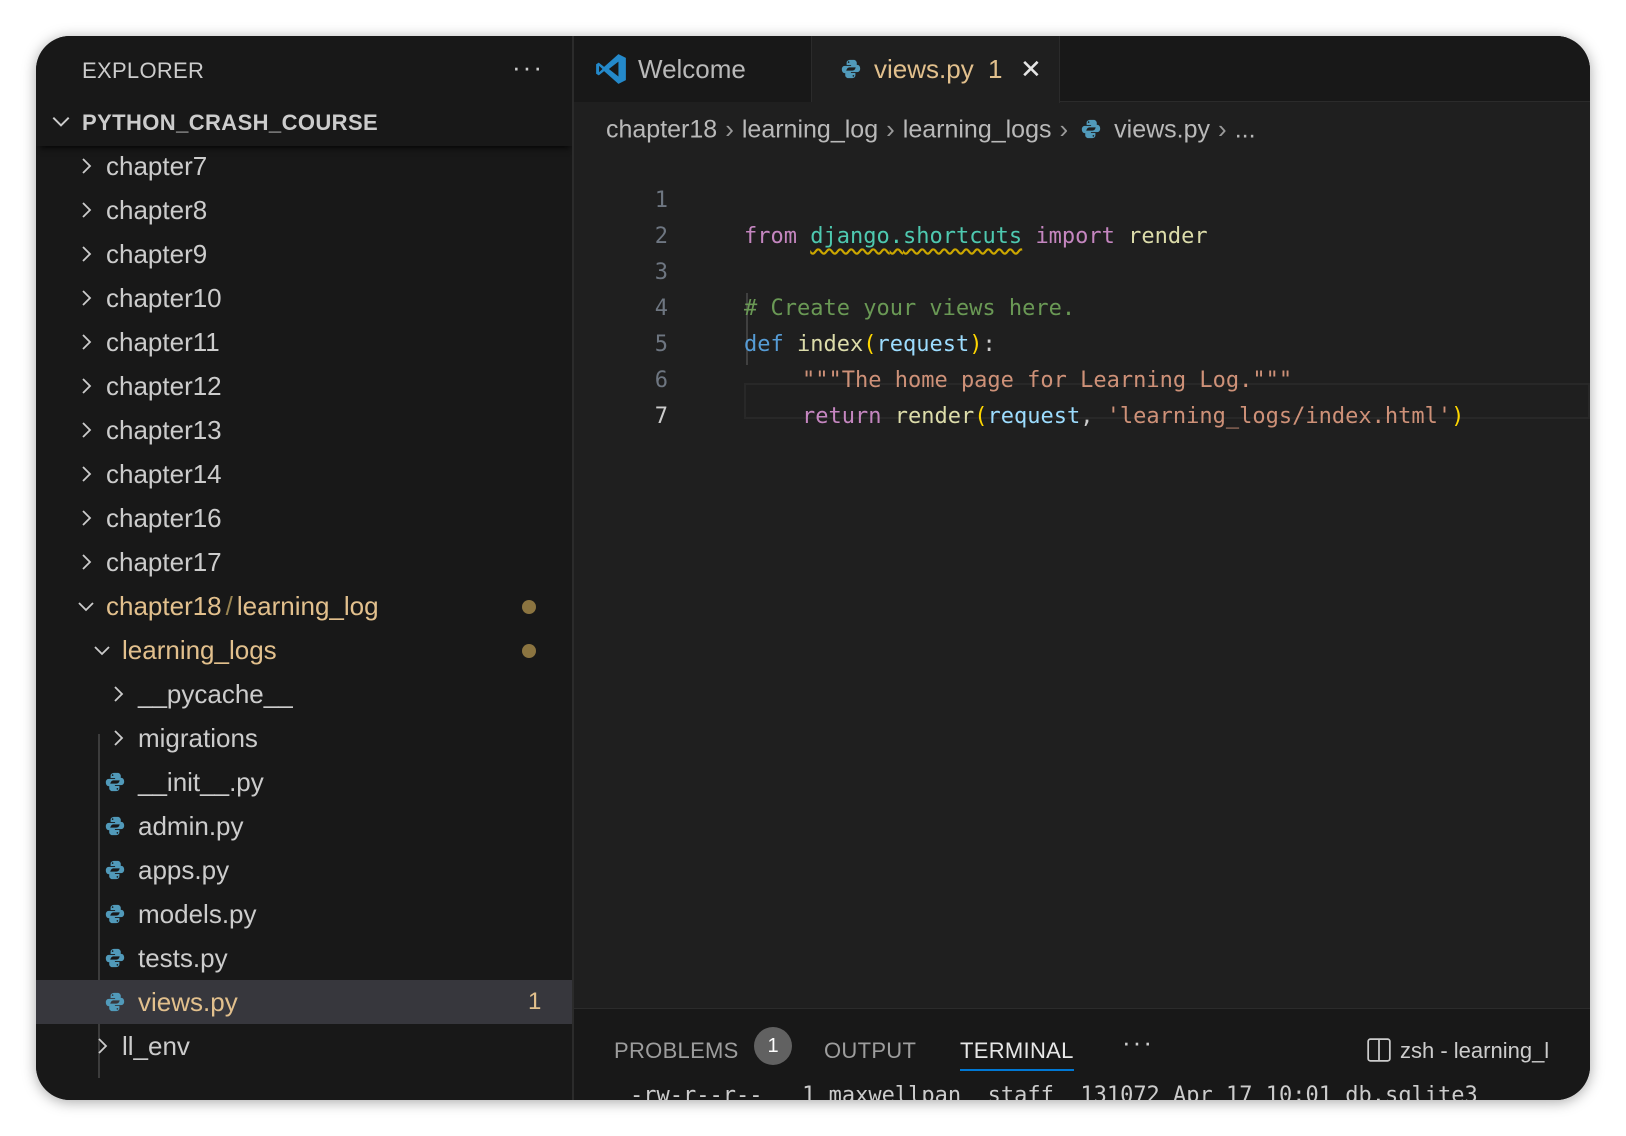  What do you see at coordinates (197, 914) in the screenshot?
I see `tree-file-label: models.py` at bounding box center [197, 914].